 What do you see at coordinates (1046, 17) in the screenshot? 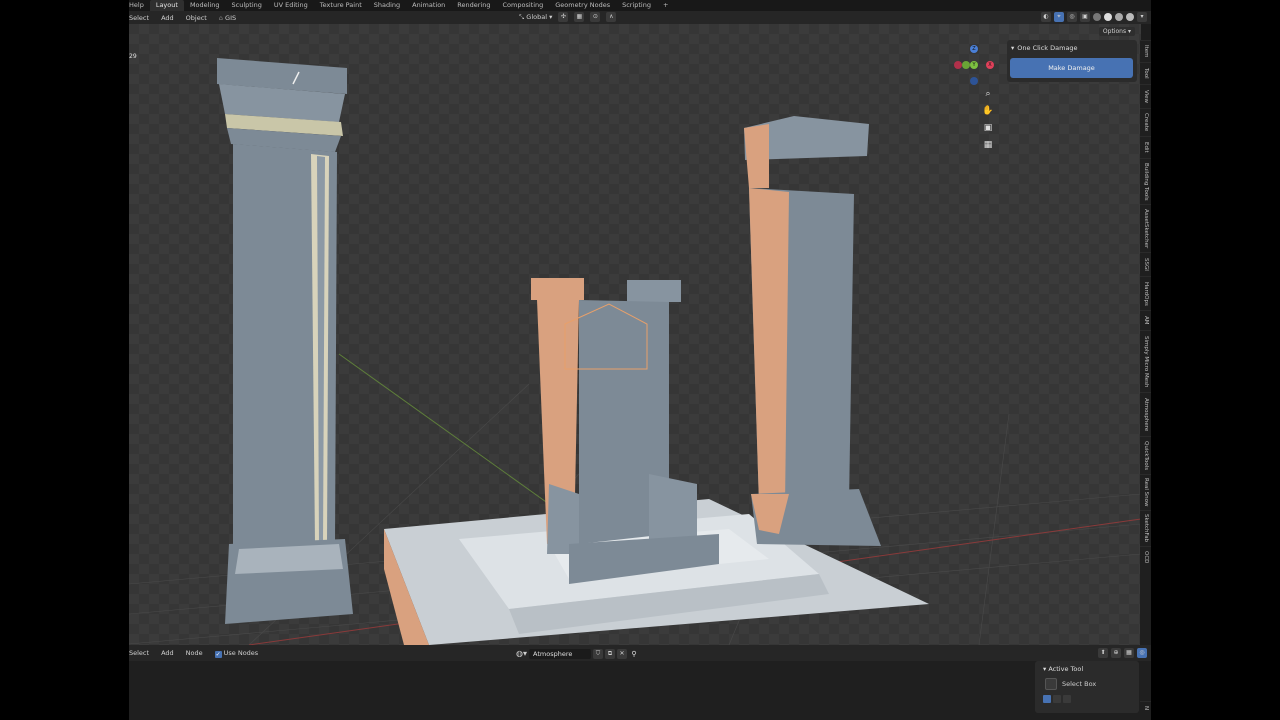
I see `visibility-icon: ◐` at bounding box center [1046, 17].